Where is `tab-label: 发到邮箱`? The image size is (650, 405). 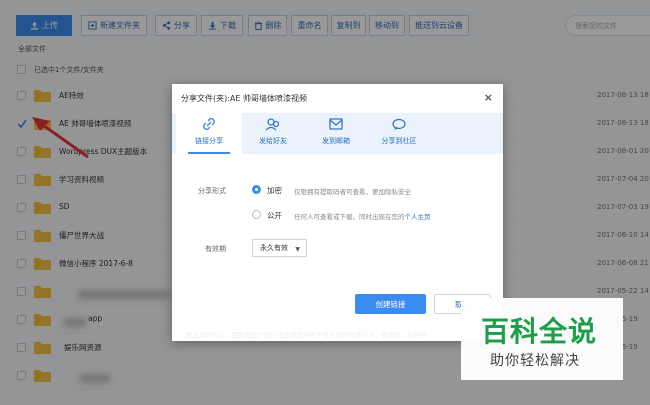 tab-label: 发到邮箱 is located at coordinates (336, 141).